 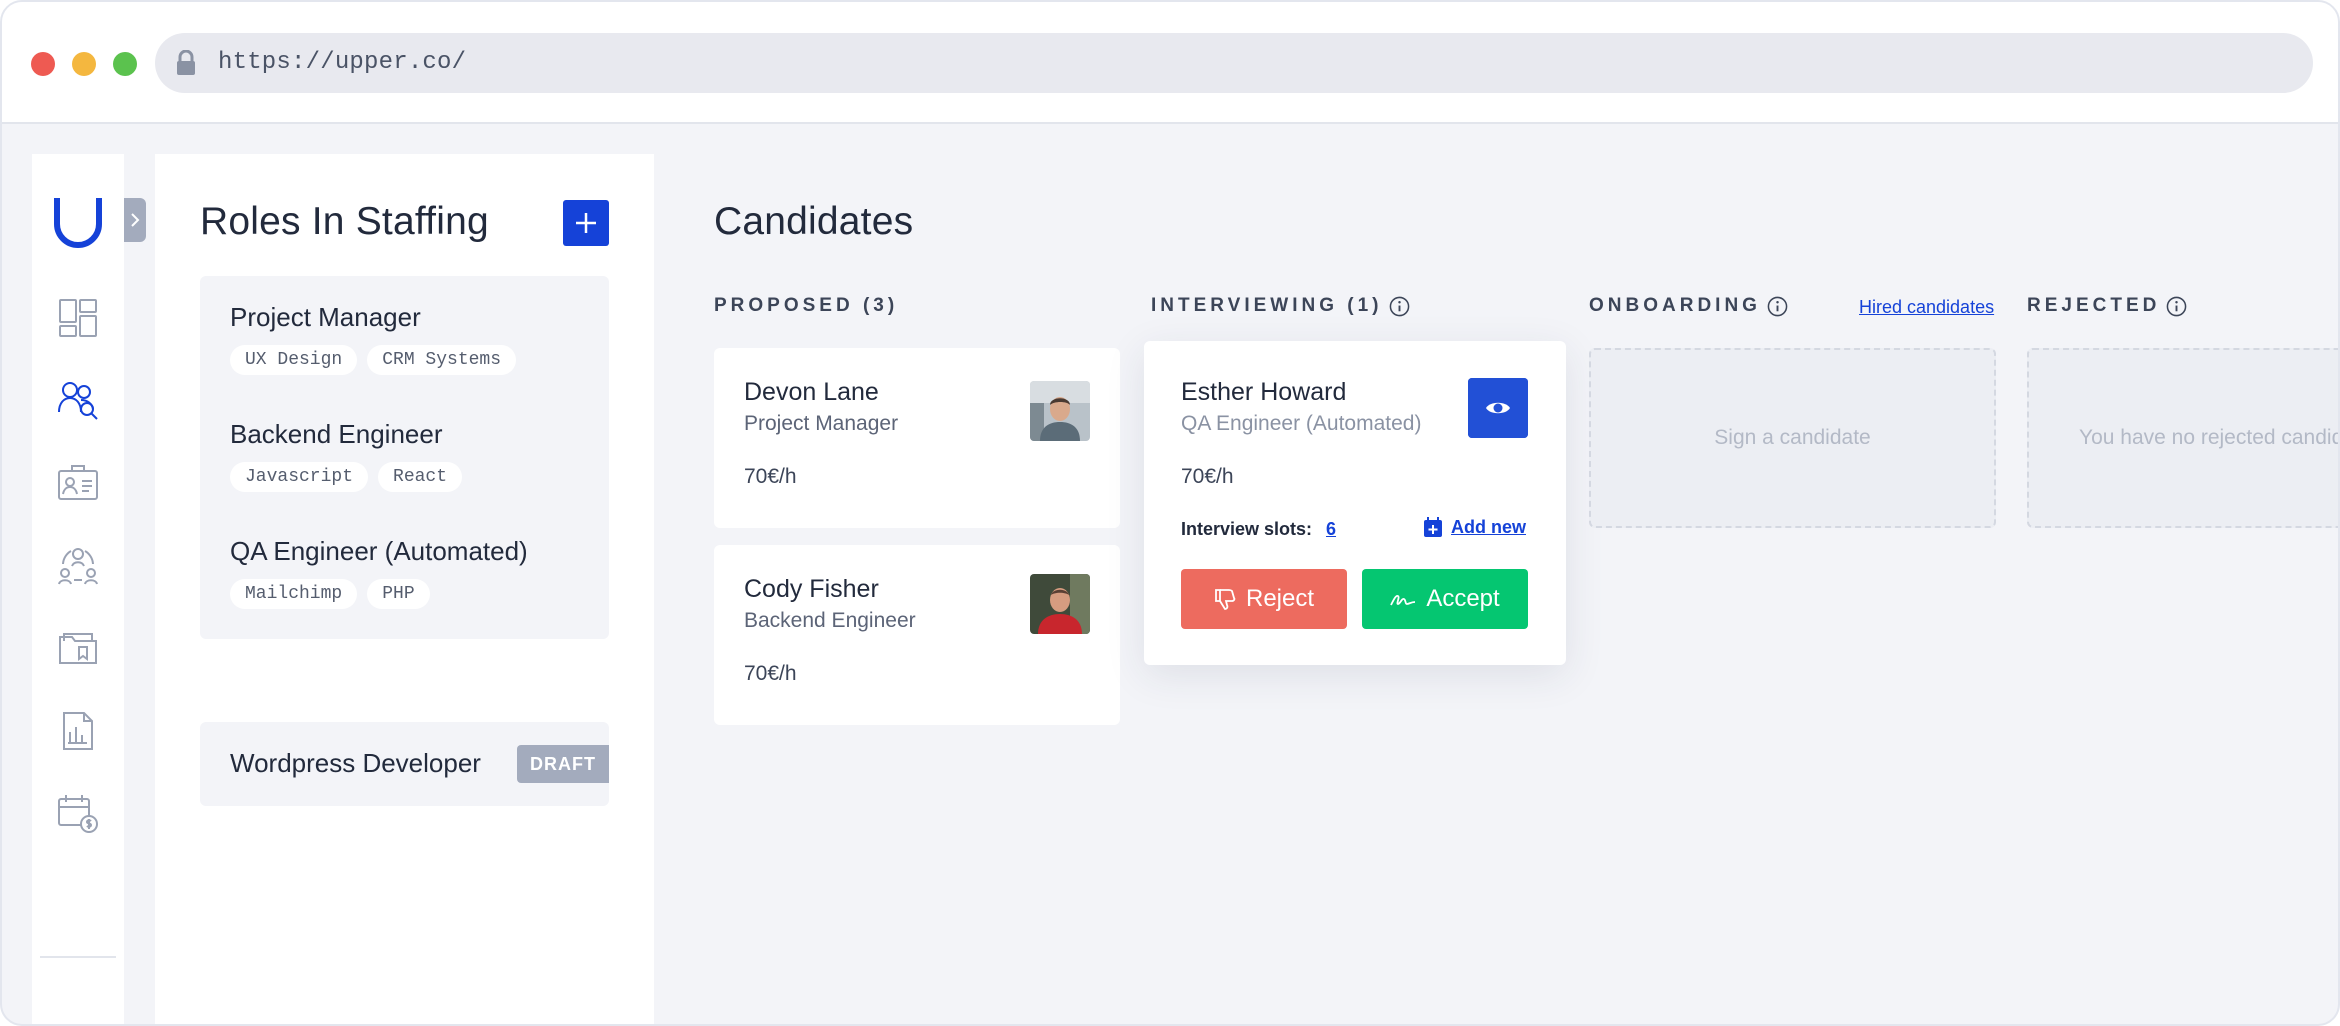 I want to click on role-item: Project Manager UX Design CRM Systems, so click(x=373, y=338).